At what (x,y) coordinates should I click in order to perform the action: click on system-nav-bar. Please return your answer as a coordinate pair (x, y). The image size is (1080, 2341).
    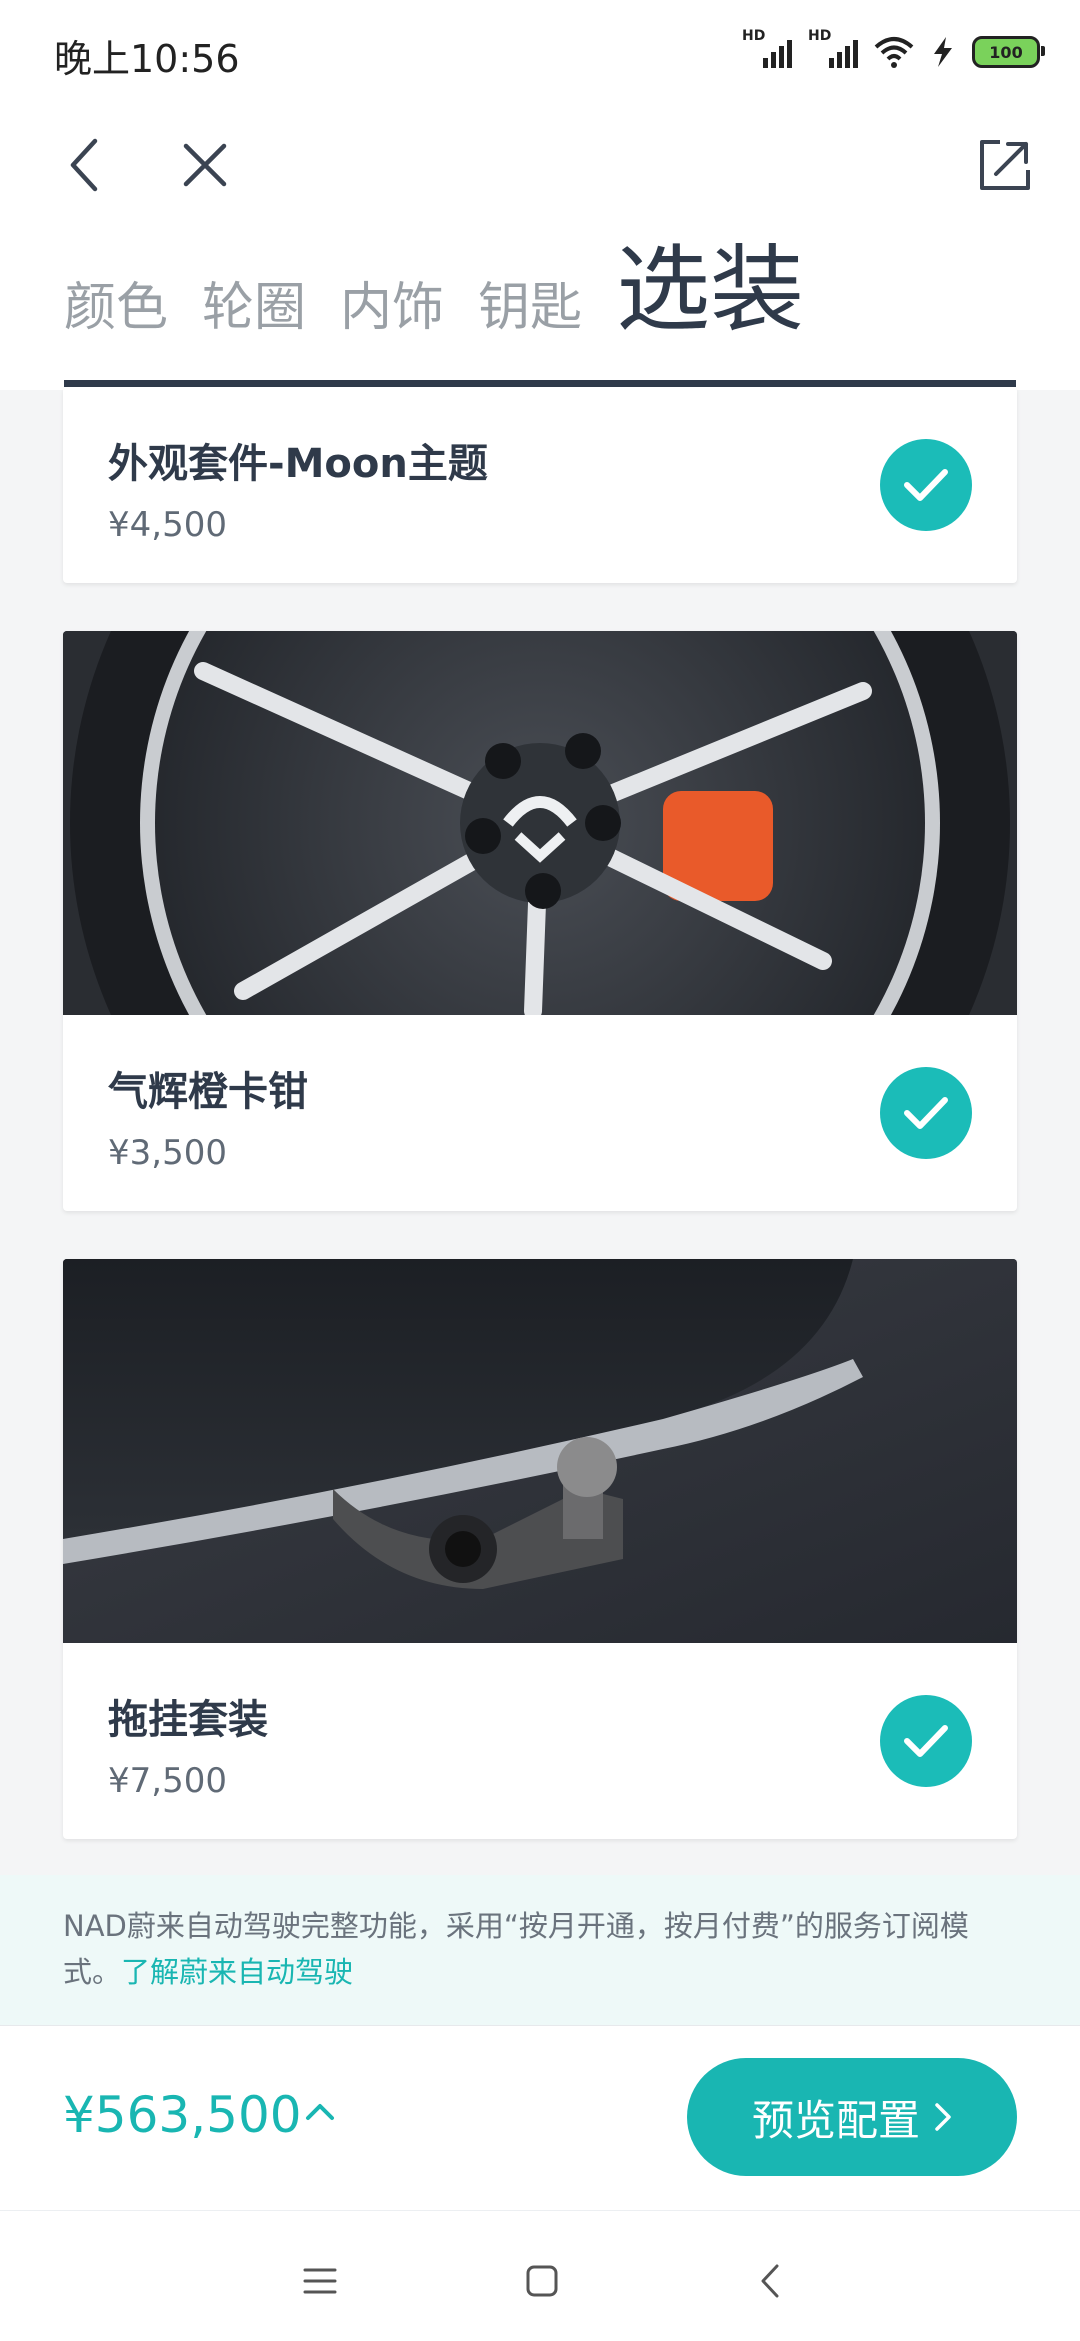
    Looking at the image, I should click on (540, 2275).